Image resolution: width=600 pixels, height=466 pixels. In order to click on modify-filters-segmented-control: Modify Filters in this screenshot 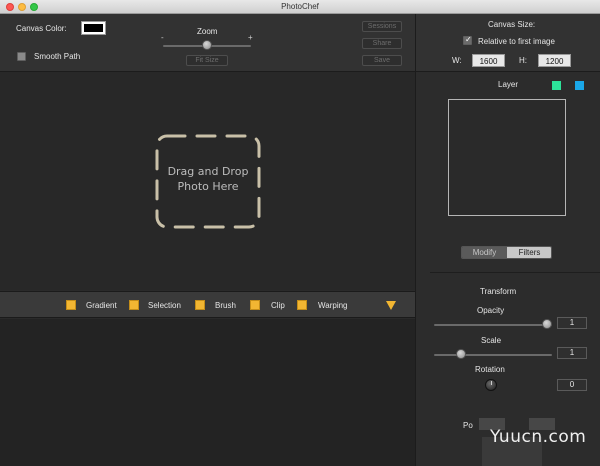, I will do `click(506, 252)`.